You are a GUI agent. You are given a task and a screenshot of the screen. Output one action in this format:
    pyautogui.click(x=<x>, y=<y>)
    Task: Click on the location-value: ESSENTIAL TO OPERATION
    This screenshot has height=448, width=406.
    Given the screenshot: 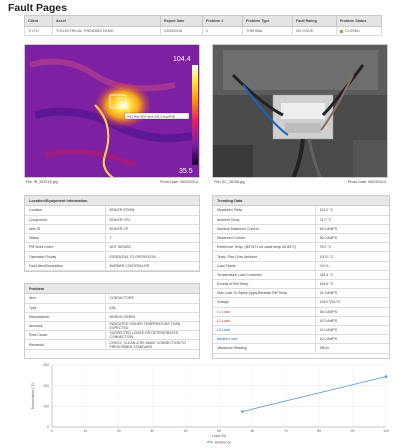 What is the action you would take?
    pyautogui.click(x=152, y=256)
    